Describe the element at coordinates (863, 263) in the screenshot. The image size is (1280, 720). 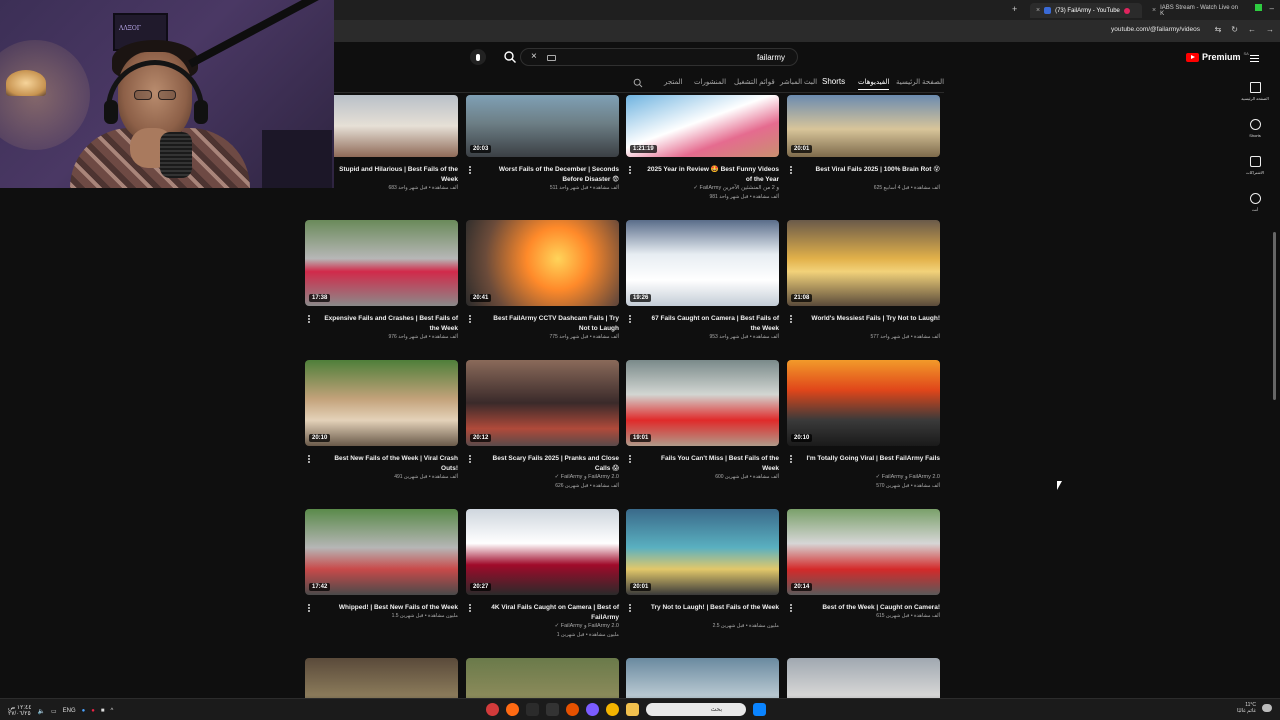
I see `video-thumbnail: 21:08` at that location.